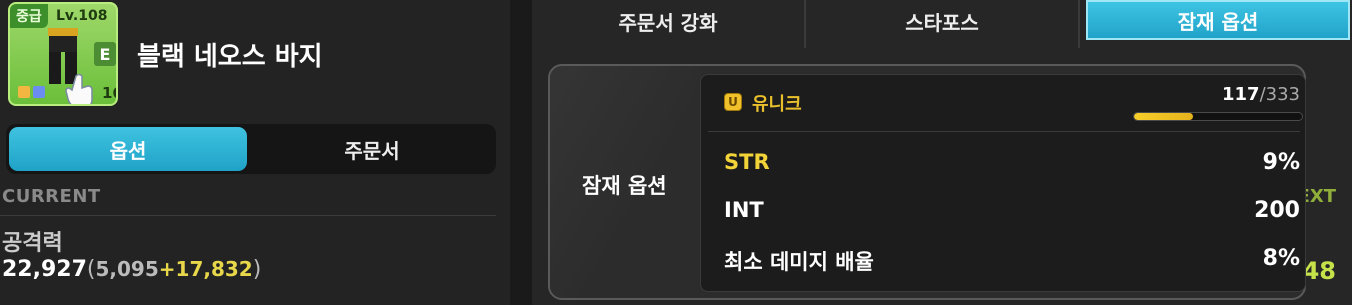 This screenshot has width=1352, height=305. What do you see at coordinates (372, 149) in the screenshot?
I see `tab-scroll: 주문서` at bounding box center [372, 149].